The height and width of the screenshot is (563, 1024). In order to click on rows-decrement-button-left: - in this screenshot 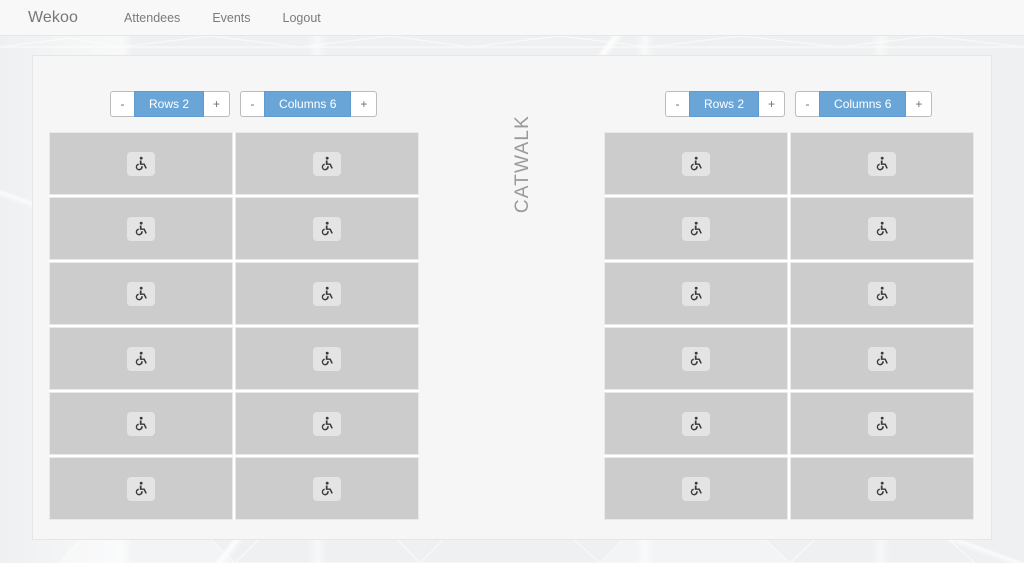, I will do `click(122, 104)`.